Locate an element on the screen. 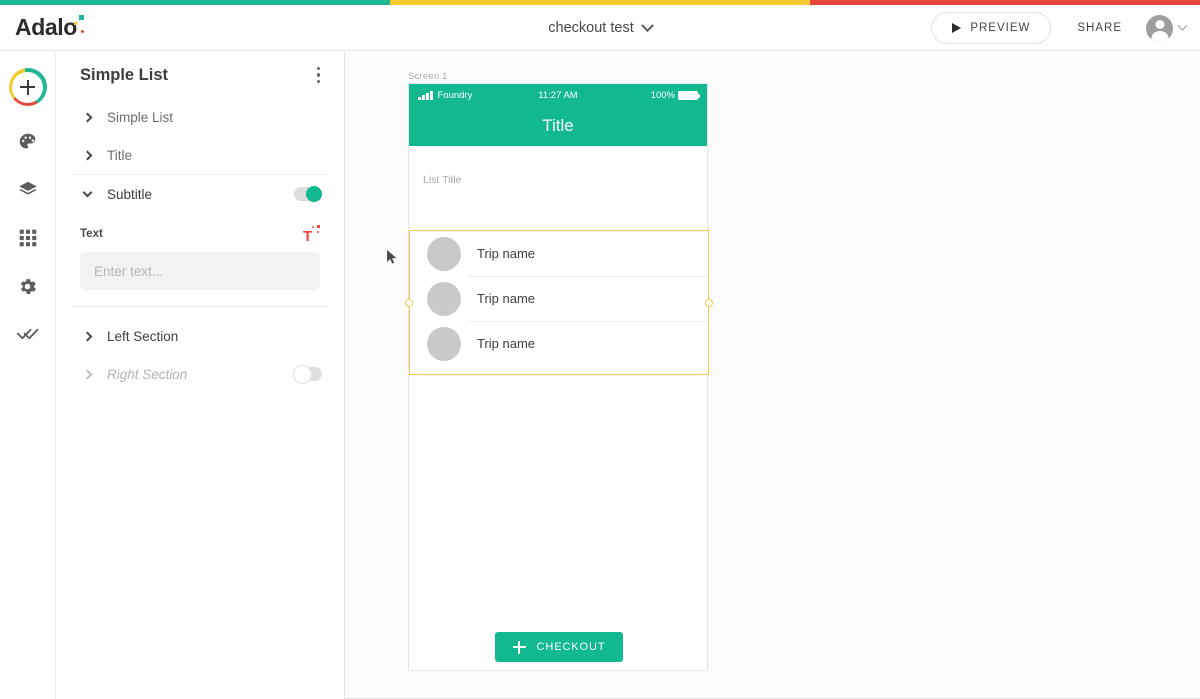 This screenshot has width=1200, height=699. rail-item-branding is located at coordinates (28, 142).